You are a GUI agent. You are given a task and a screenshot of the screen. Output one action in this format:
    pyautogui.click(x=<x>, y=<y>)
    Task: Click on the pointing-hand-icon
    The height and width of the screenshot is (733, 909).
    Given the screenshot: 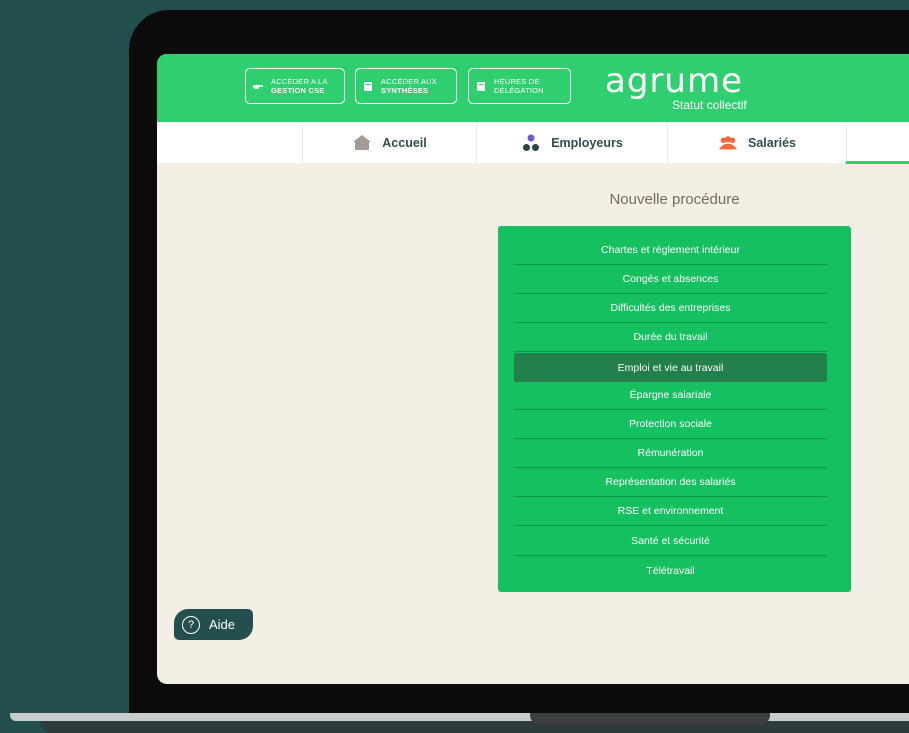 What is the action you would take?
    pyautogui.click(x=258, y=86)
    